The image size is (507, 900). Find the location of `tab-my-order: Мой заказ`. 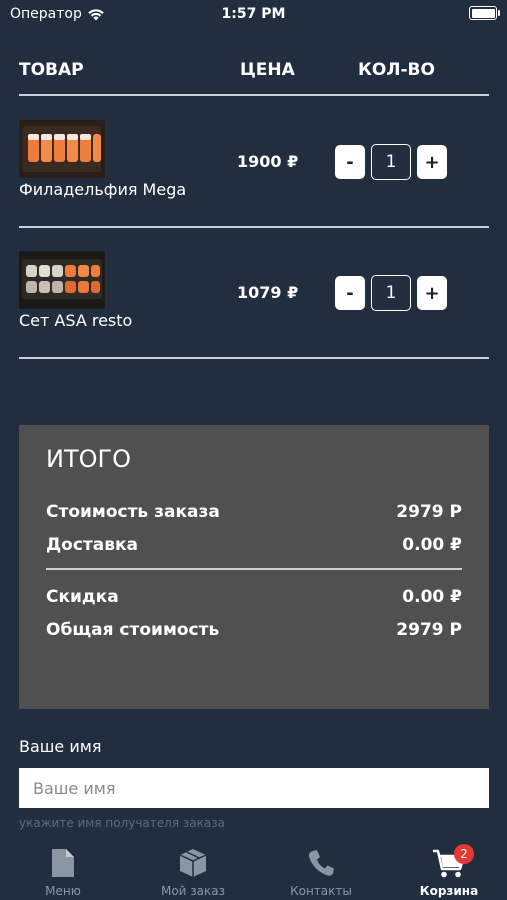

tab-my-order: Мой заказ is located at coordinates (193, 869).